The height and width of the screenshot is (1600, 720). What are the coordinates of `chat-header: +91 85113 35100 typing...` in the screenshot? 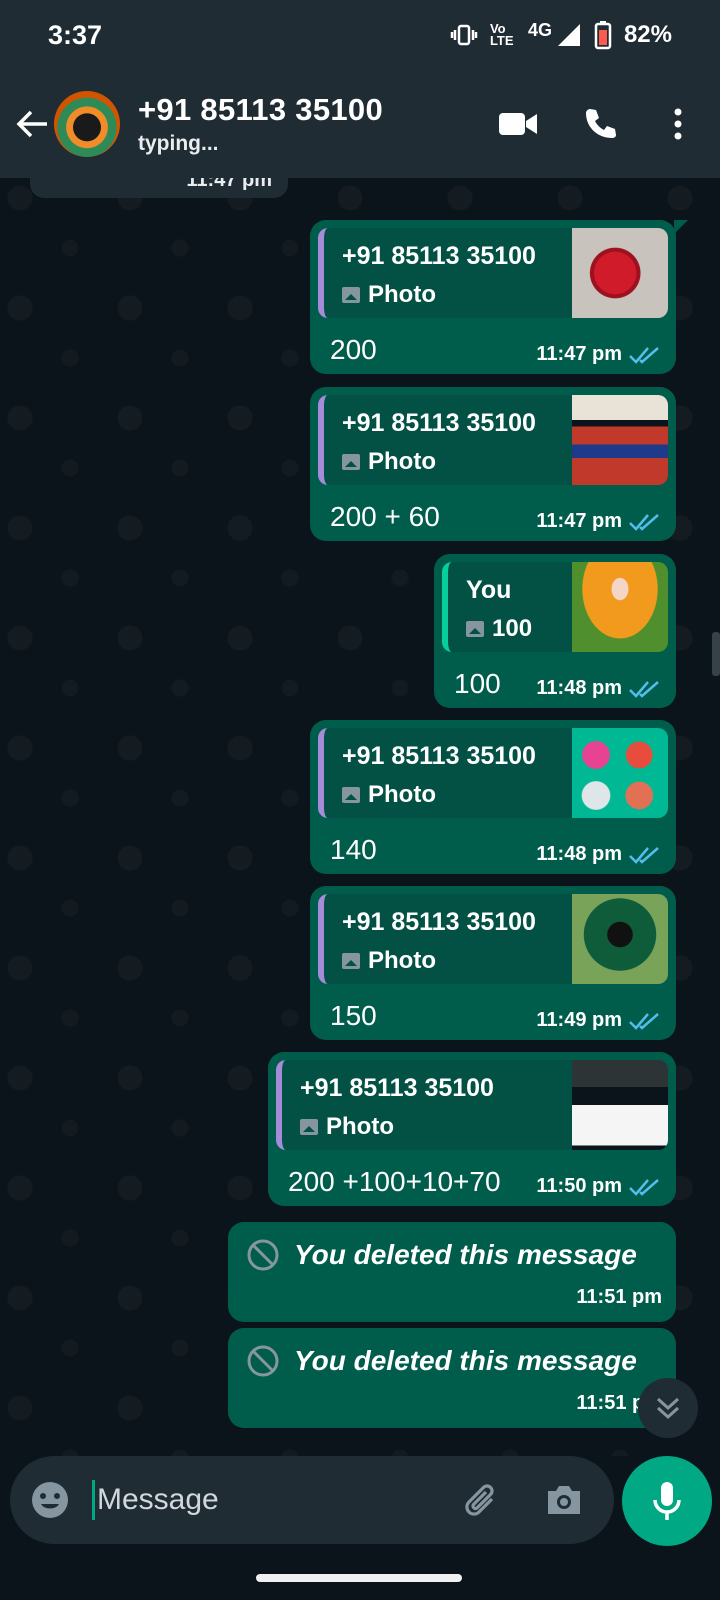 It's located at (360, 124).